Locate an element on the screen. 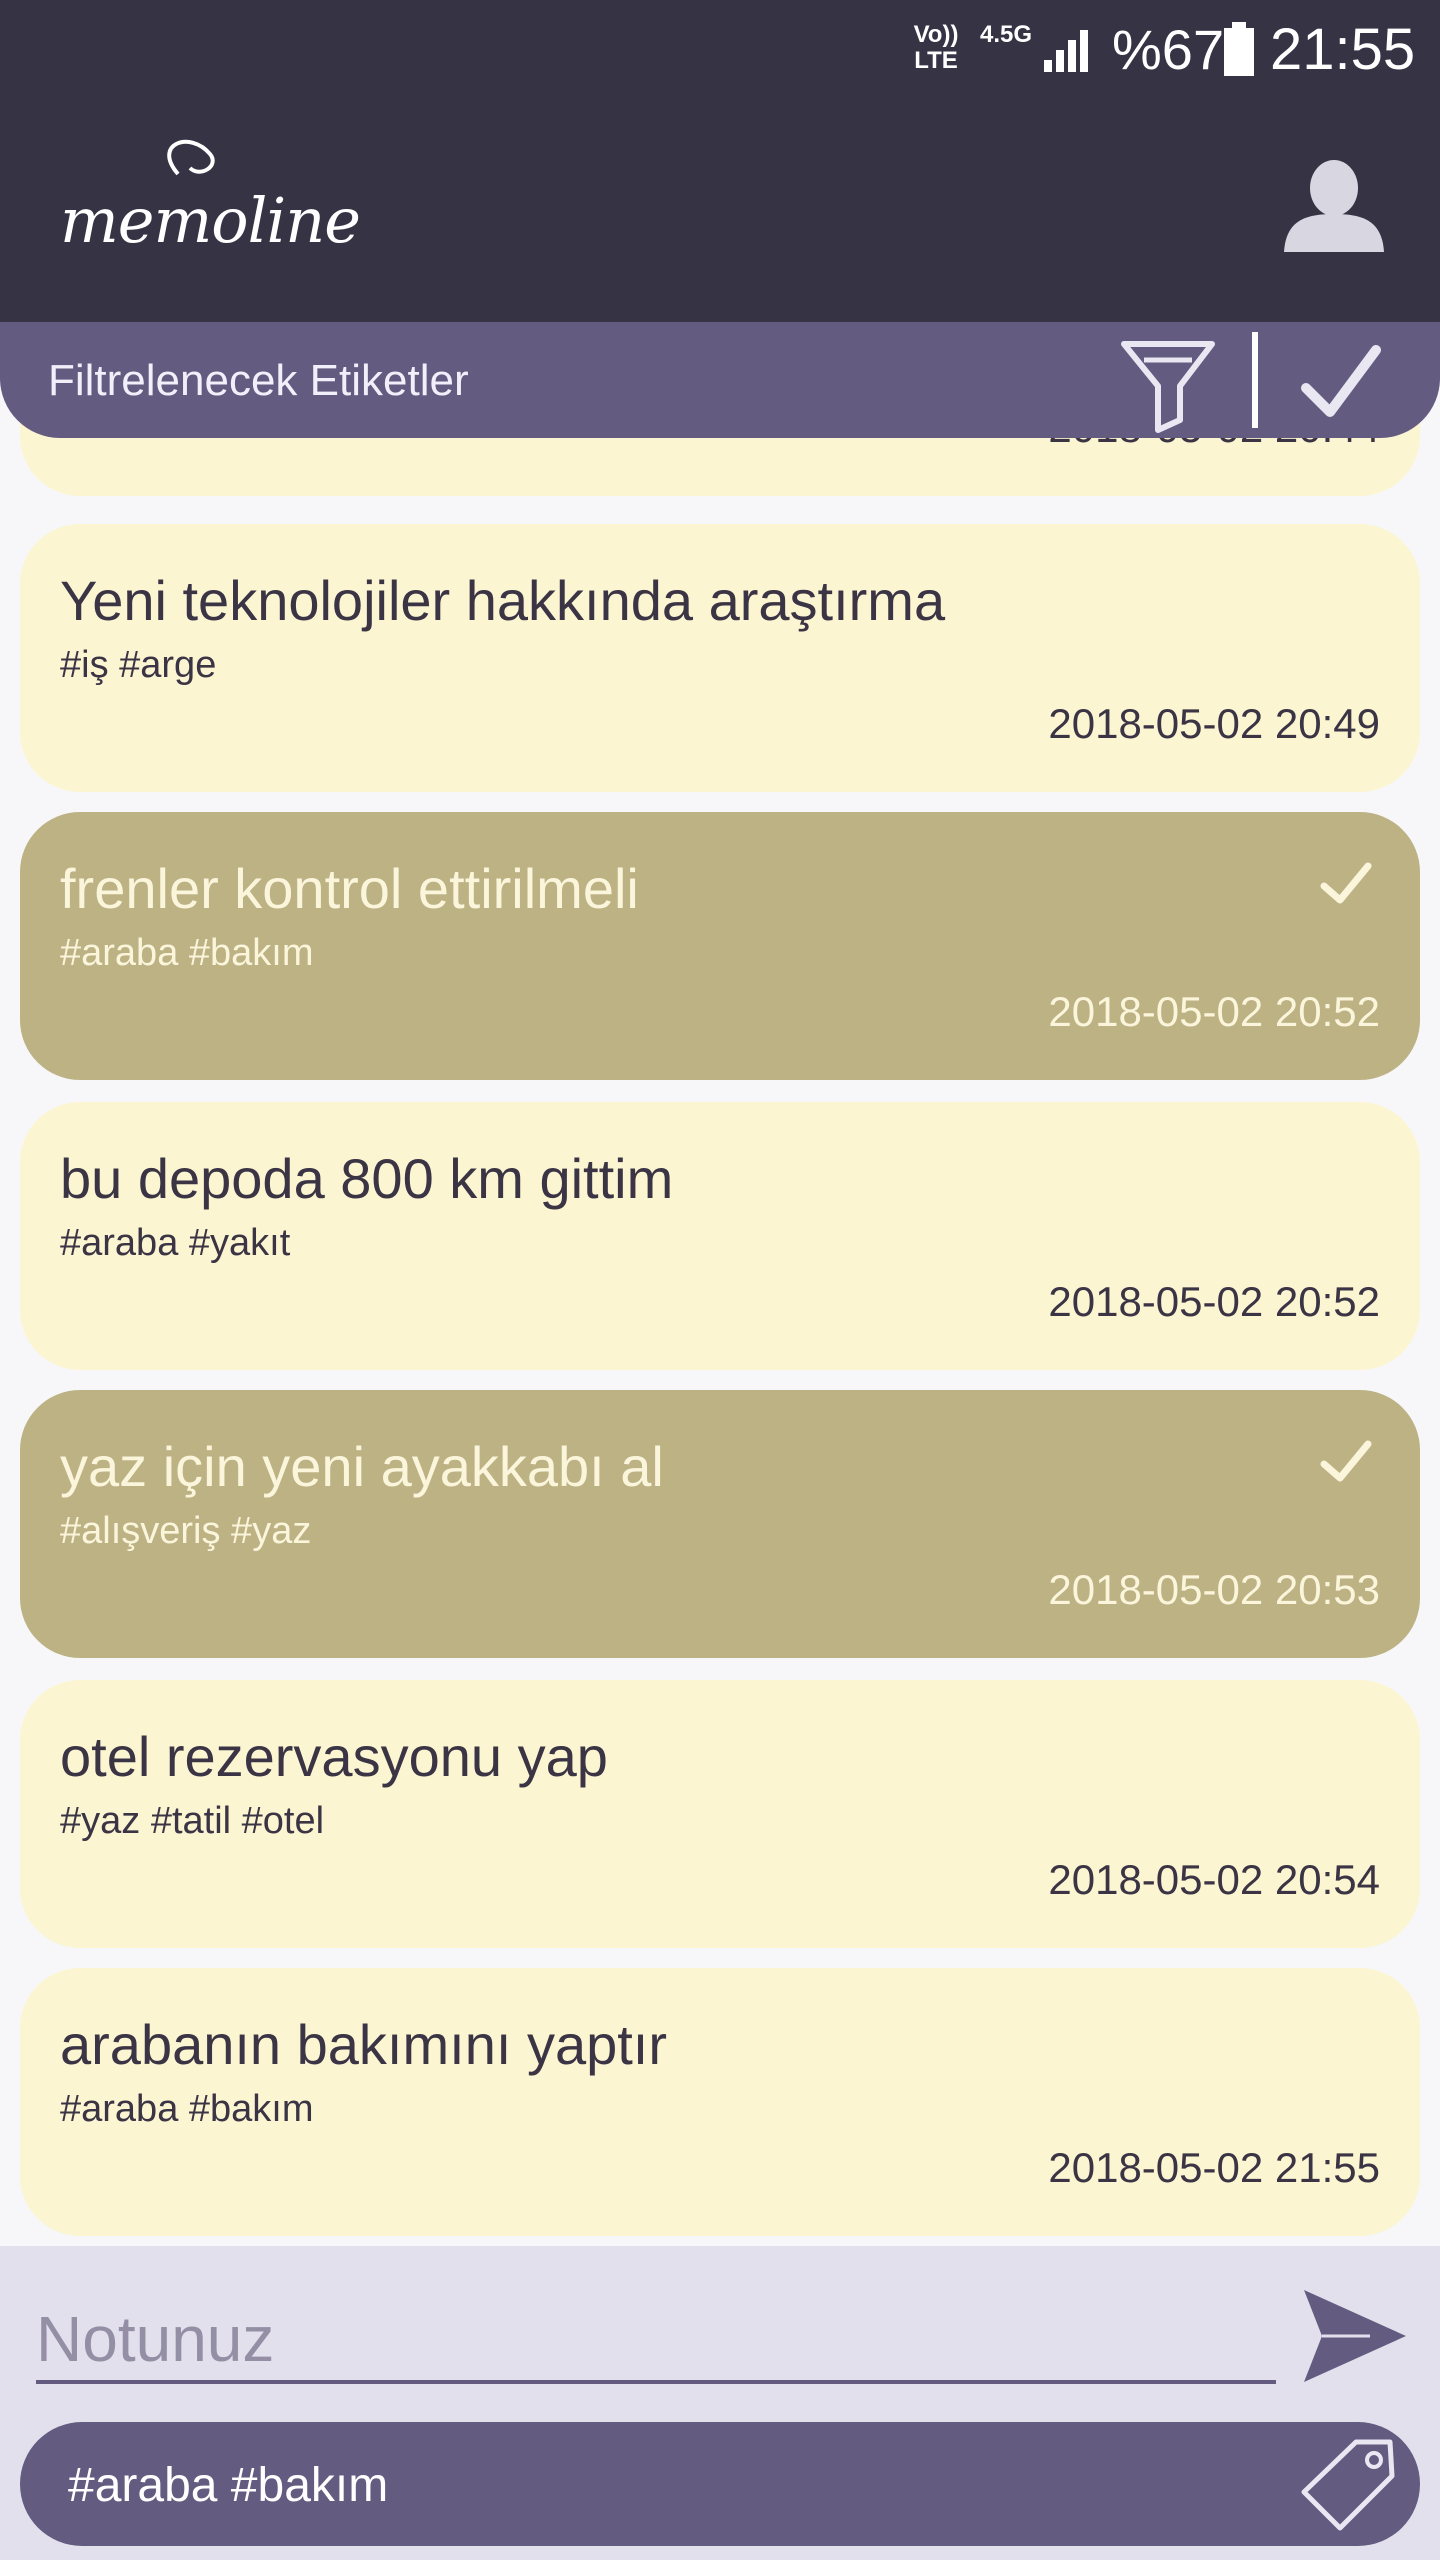 The height and width of the screenshot is (2560, 1440). filter-divider is located at coordinates (1255, 380).